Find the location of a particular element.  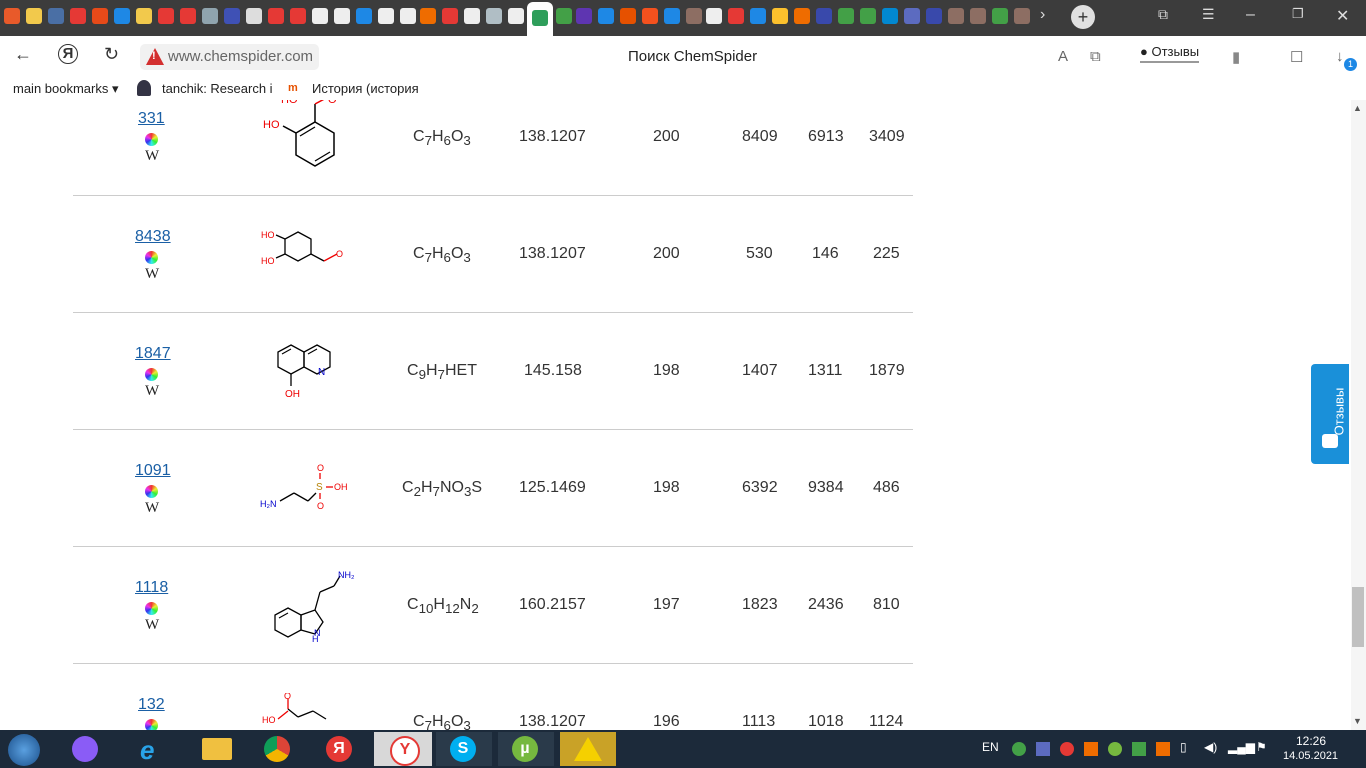

feedback-button: ● Отзывы is located at coordinates (1170, 53).